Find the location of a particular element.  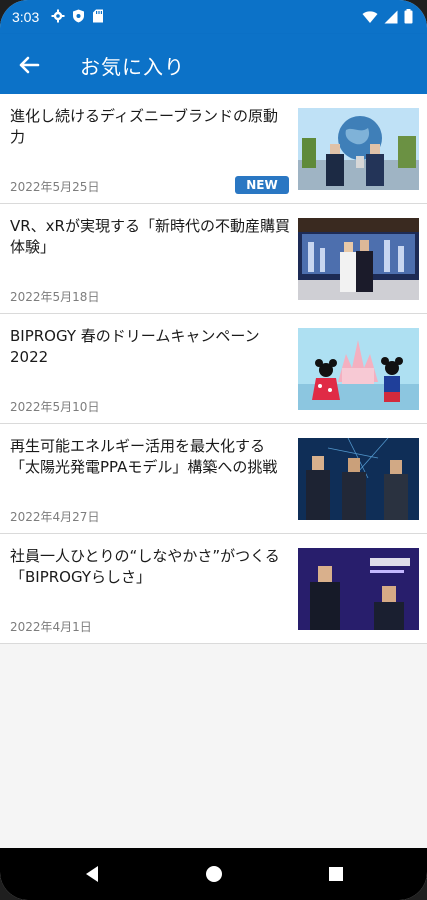

new-badge: NEW is located at coordinates (262, 185).